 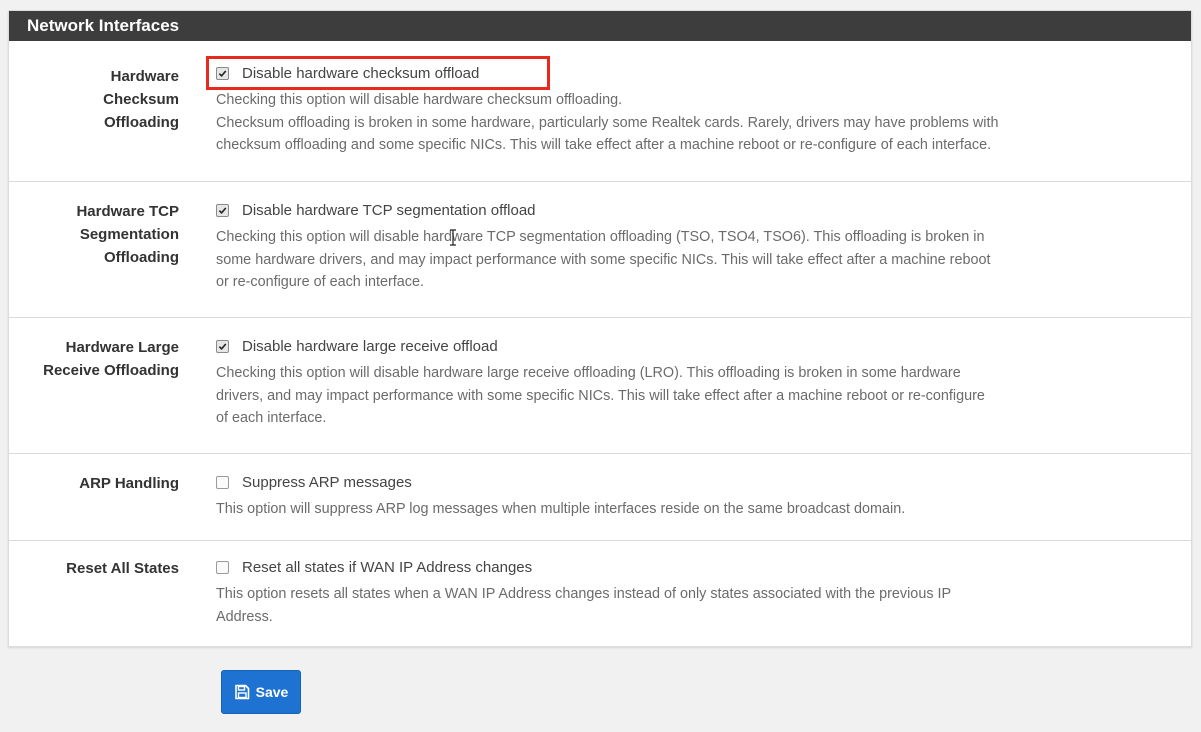 What do you see at coordinates (272, 692) in the screenshot?
I see `save-button-label: Save` at bounding box center [272, 692].